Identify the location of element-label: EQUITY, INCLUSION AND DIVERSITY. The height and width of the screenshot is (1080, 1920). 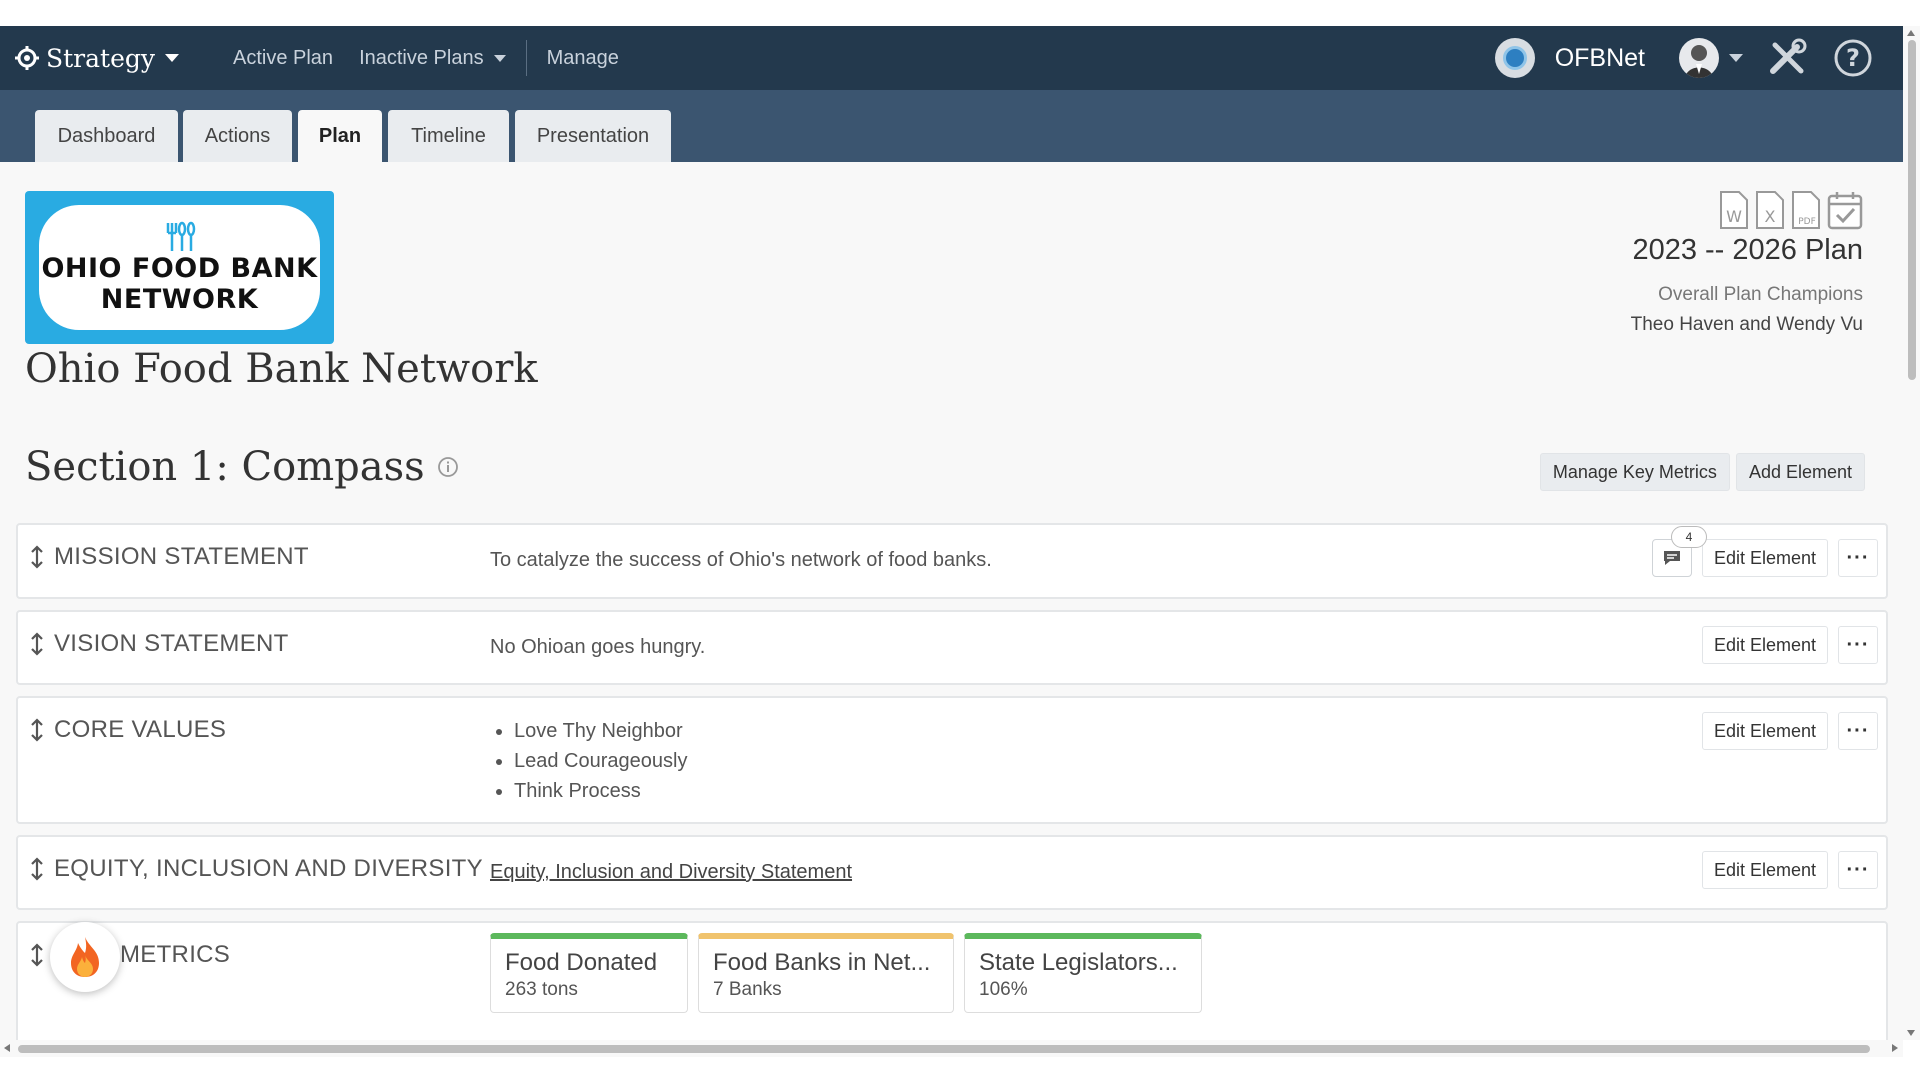
(256, 869).